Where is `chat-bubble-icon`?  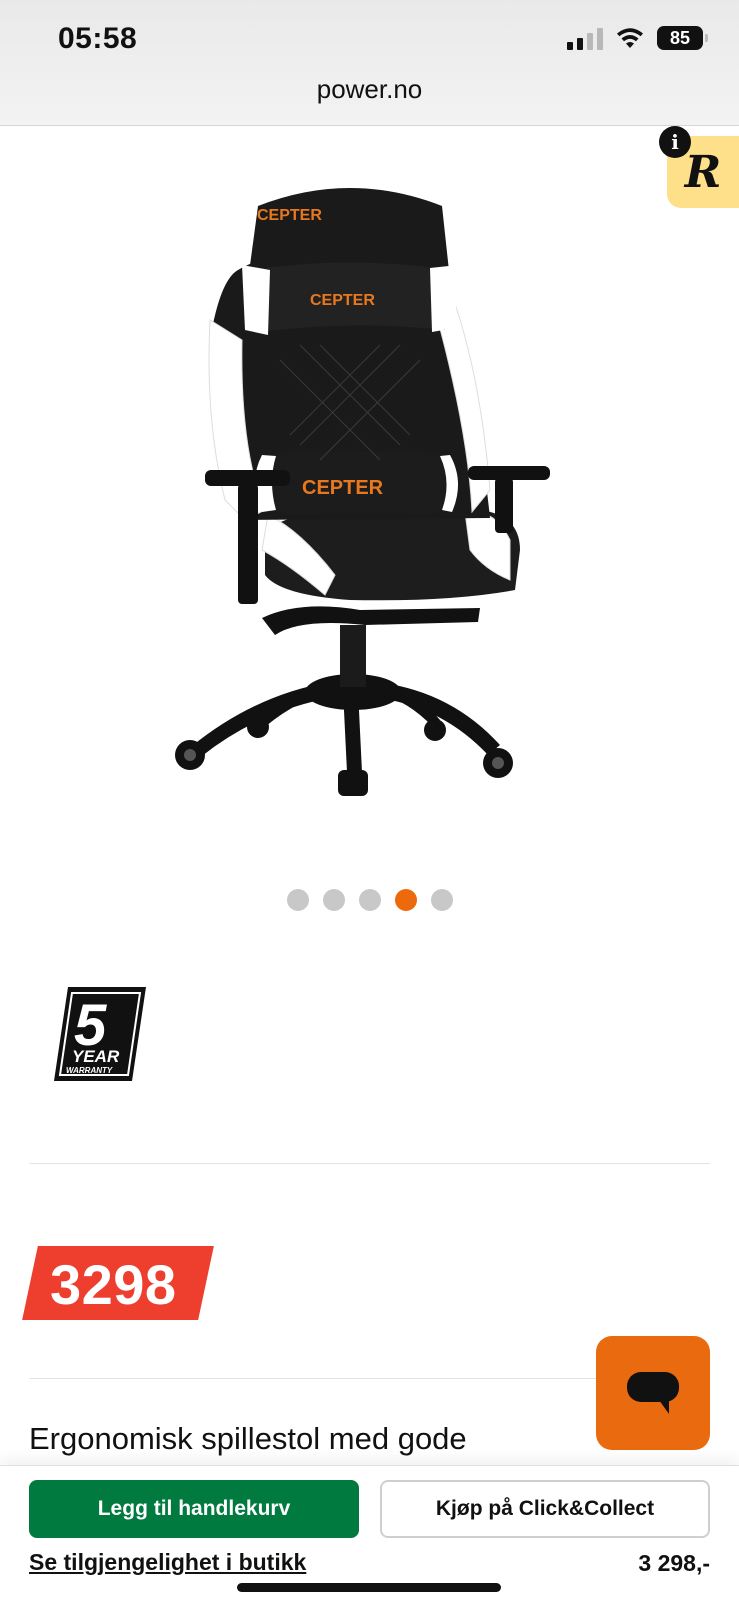 chat-bubble-icon is located at coordinates (653, 1393).